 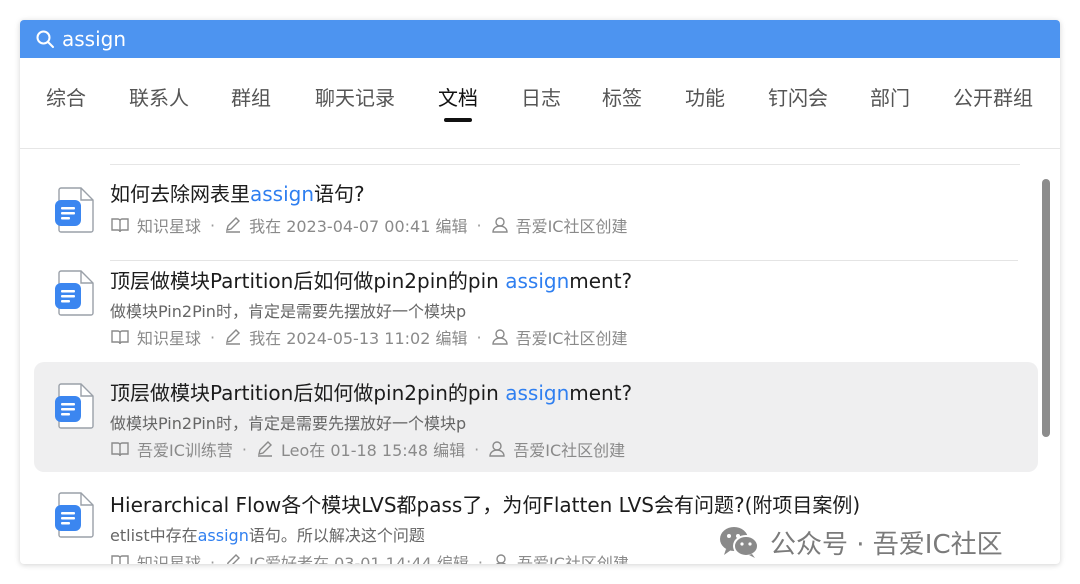 I want to click on result-snippet: etlist中存在assign语句。所以解决这个问题, so click(x=267, y=534).